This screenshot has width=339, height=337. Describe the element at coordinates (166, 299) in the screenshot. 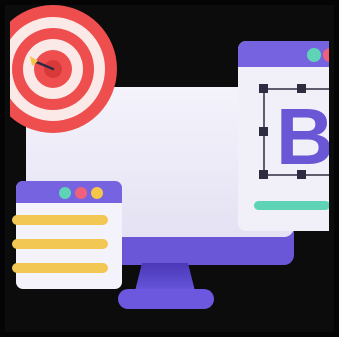

I see `monitor-stand-base` at that location.